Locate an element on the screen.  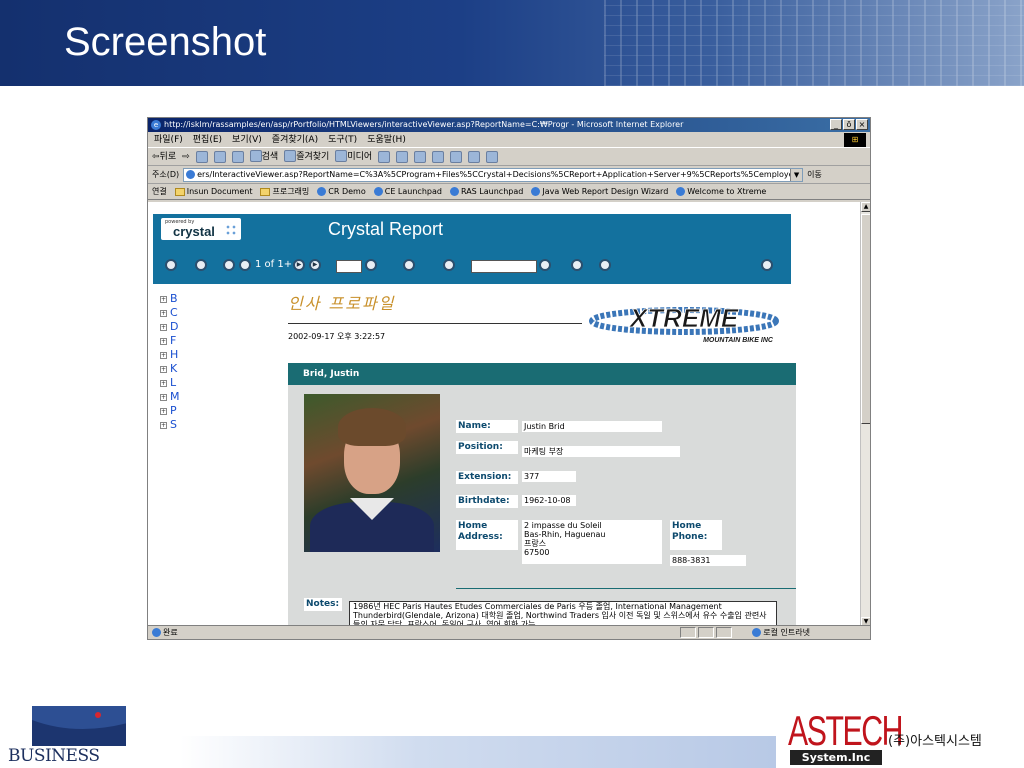
refresh-report-icon is located at coordinates (449, 265).